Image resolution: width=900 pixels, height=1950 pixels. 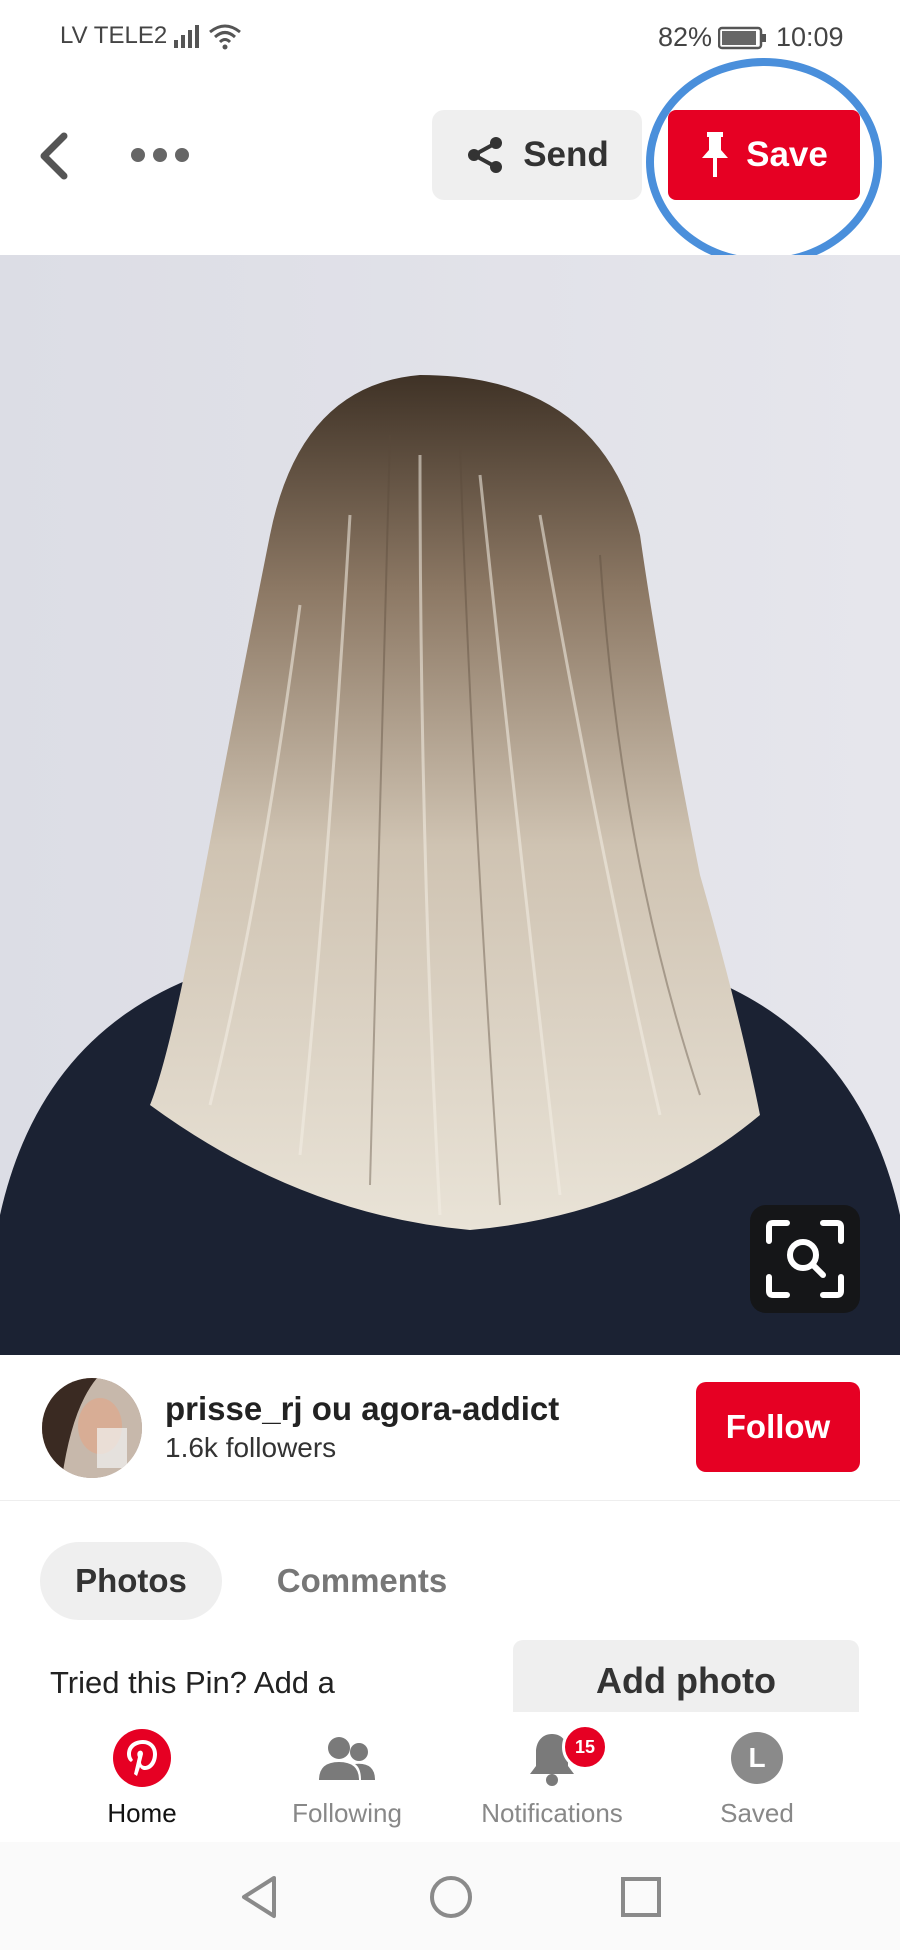 What do you see at coordinates (131, 1581) in the screenshot?
I see `tab-photos: Photos` at bounding box center [131, 1581].